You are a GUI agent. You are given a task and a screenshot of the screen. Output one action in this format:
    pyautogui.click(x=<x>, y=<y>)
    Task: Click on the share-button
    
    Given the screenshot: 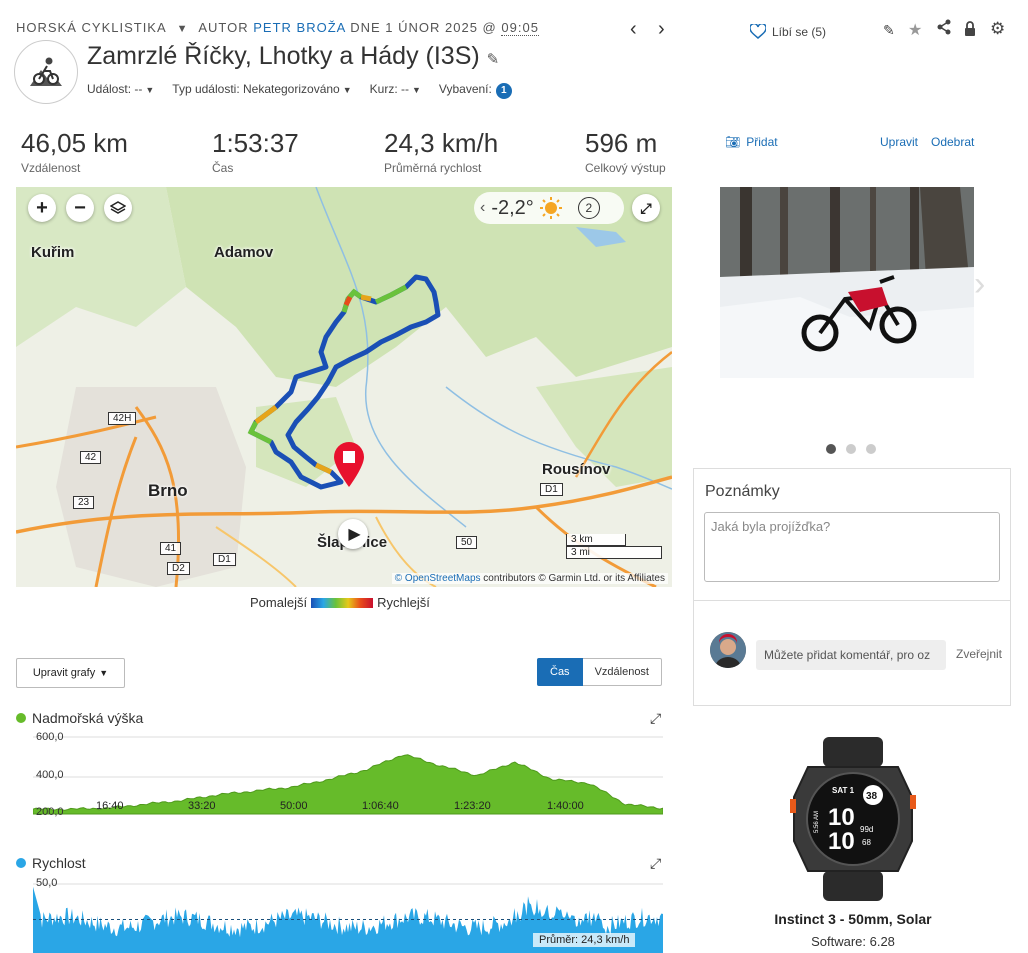 What is the action you would take?
    pyautogui.click(x=944, y=29)
    